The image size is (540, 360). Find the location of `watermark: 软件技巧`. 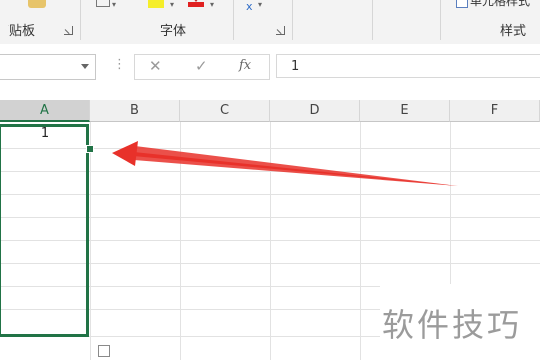

watermark: 软件技巧 is located at coordinates (452, 325).